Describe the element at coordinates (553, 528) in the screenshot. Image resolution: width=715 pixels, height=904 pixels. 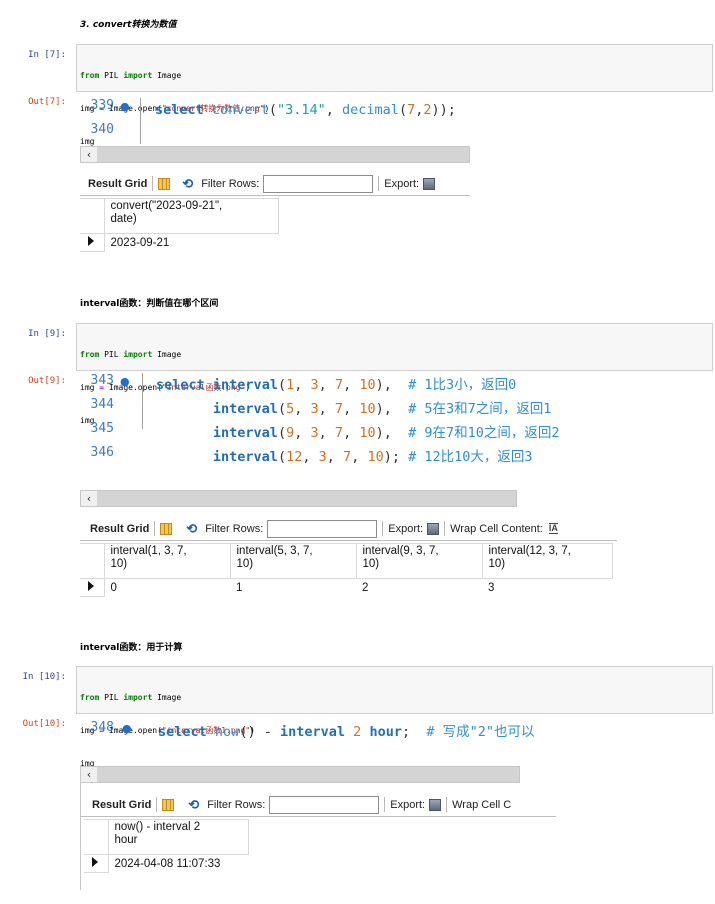
I see `wrap-cell-icon: IA` at that location.